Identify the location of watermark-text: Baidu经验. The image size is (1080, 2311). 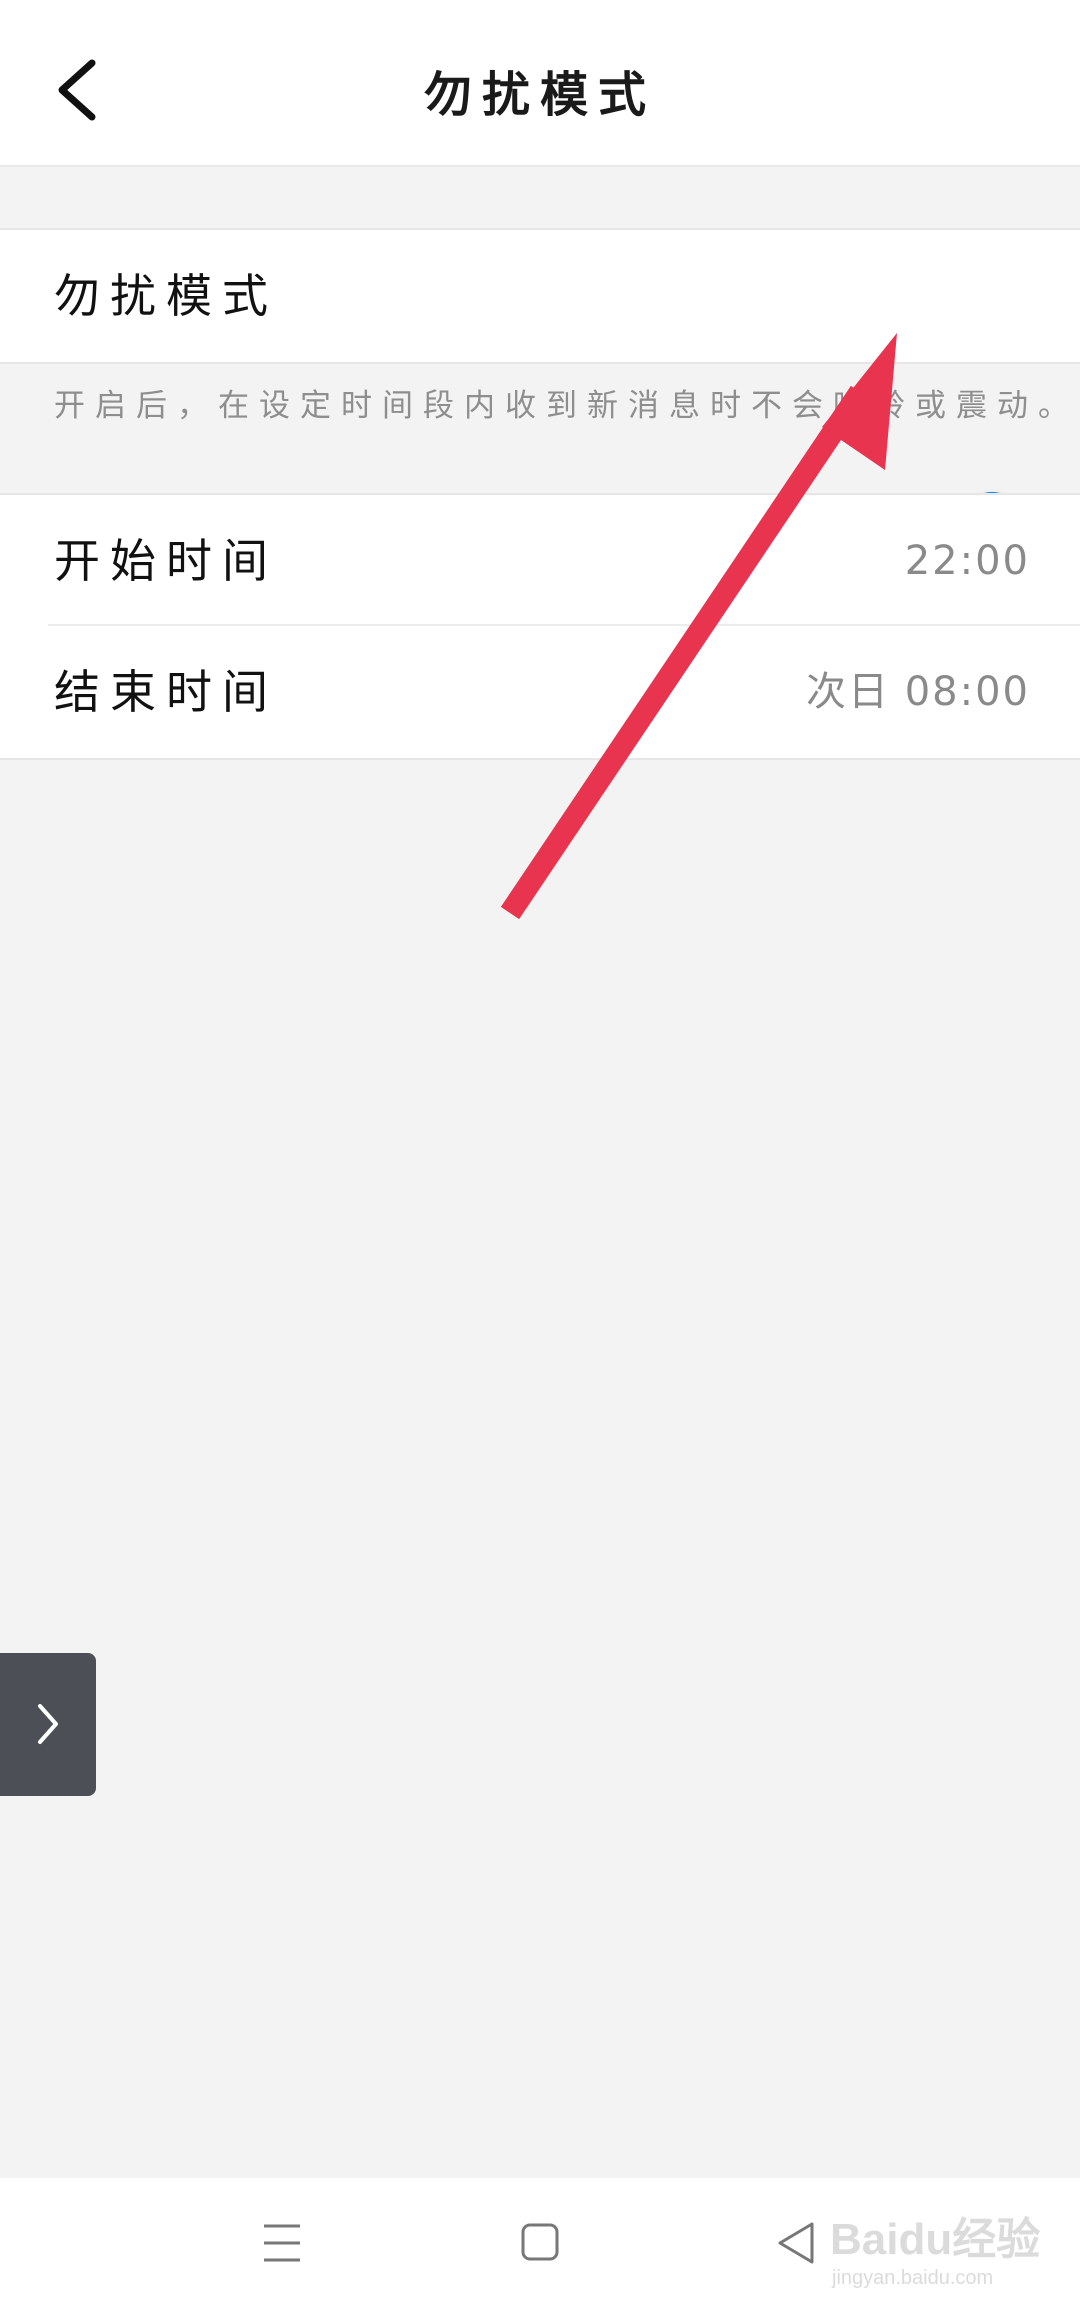
(935, 2239).